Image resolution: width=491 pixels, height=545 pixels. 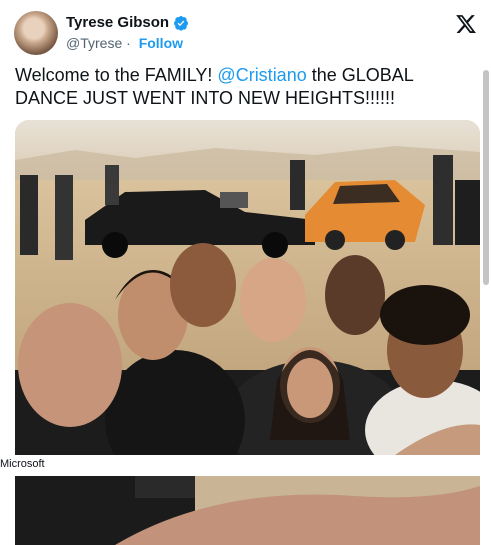 What do you see at coordinates (22, 464) in the screenshot?
I see `image-caption: Microsoft` at bounding box center [22, 464].